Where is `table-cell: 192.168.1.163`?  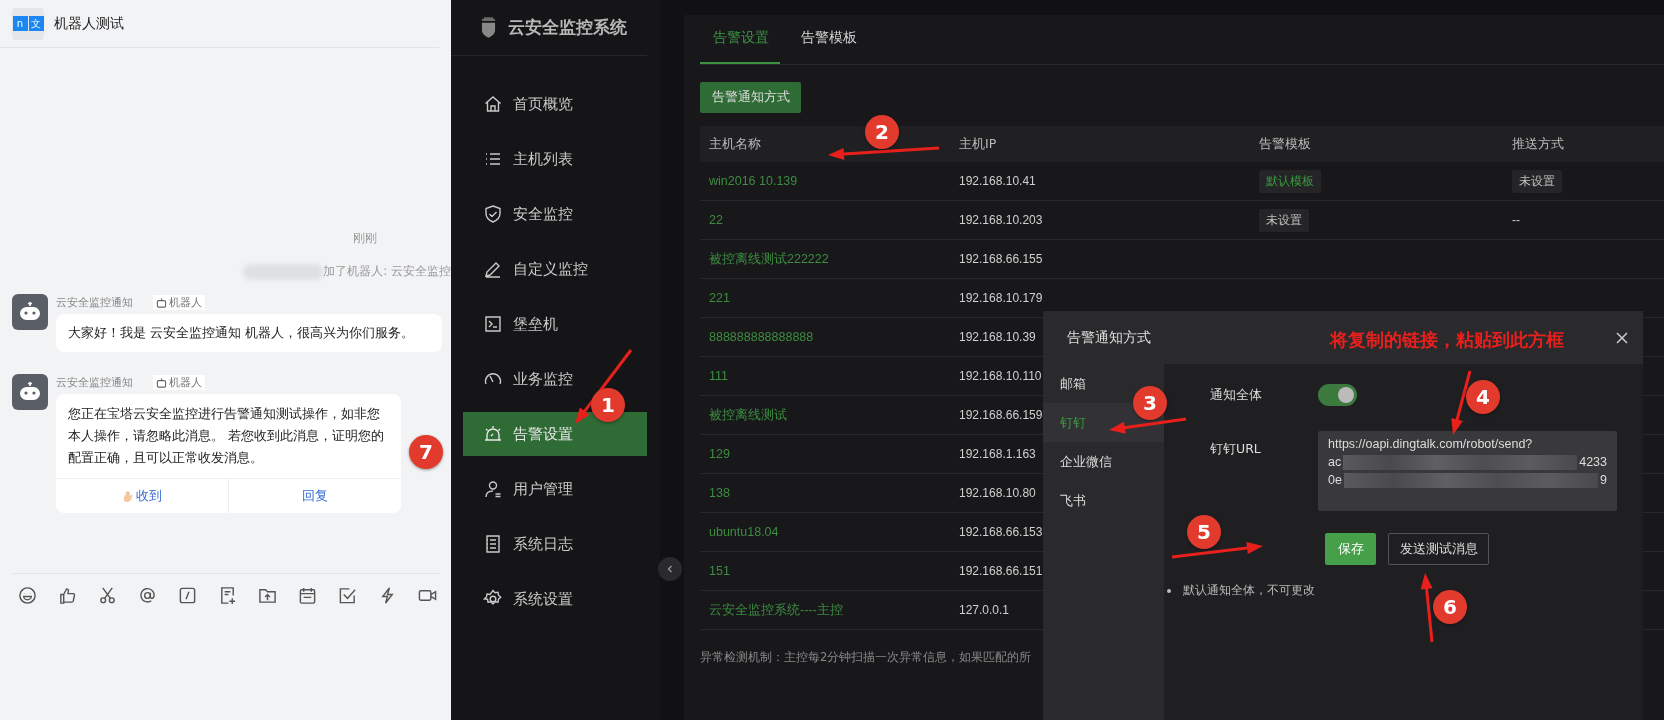
table-cell: 192.168.1.163 is located at coordinates (997, 454).